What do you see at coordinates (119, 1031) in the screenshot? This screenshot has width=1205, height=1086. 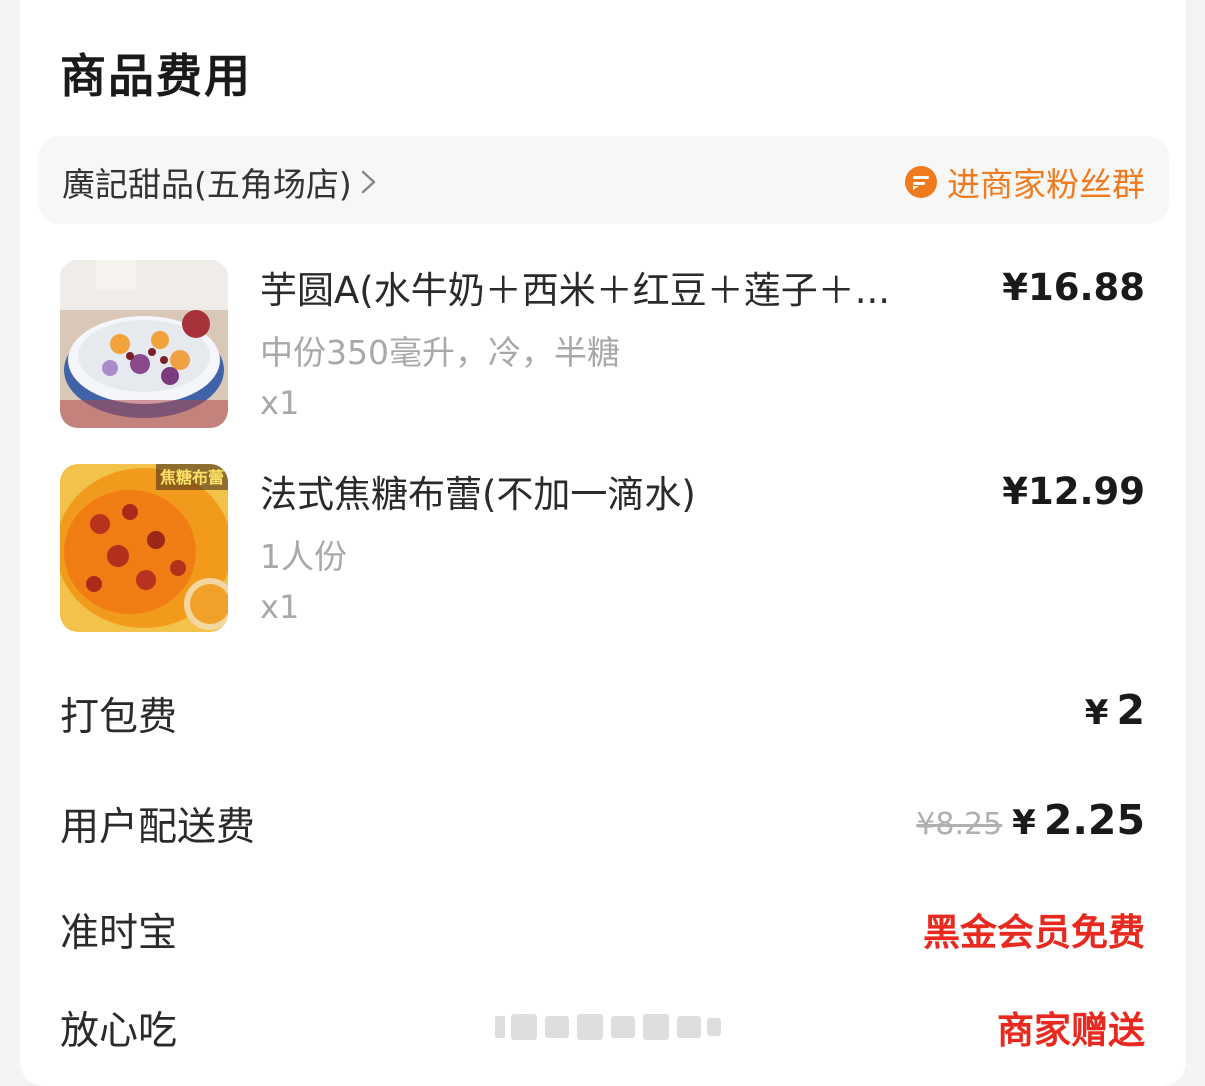 I see `safe-eat-label: 放心吃` at bounding box center [119, 1031].